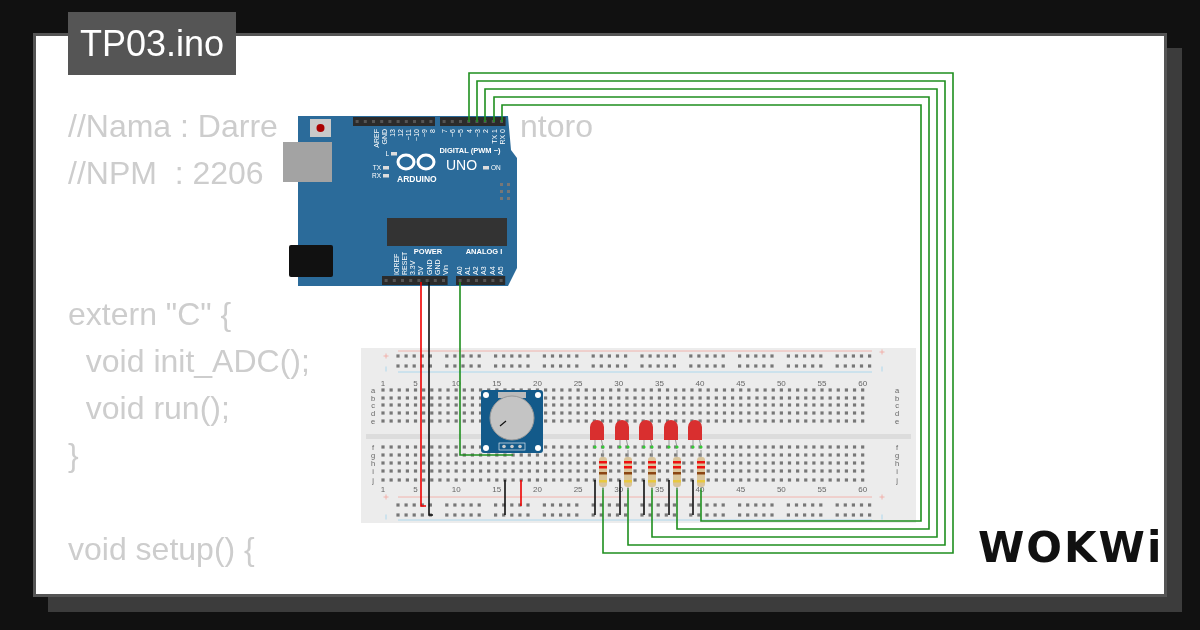  Describe the element at coordinates (456, 489) in the screenshot. I see `column-number: 10` at that location.